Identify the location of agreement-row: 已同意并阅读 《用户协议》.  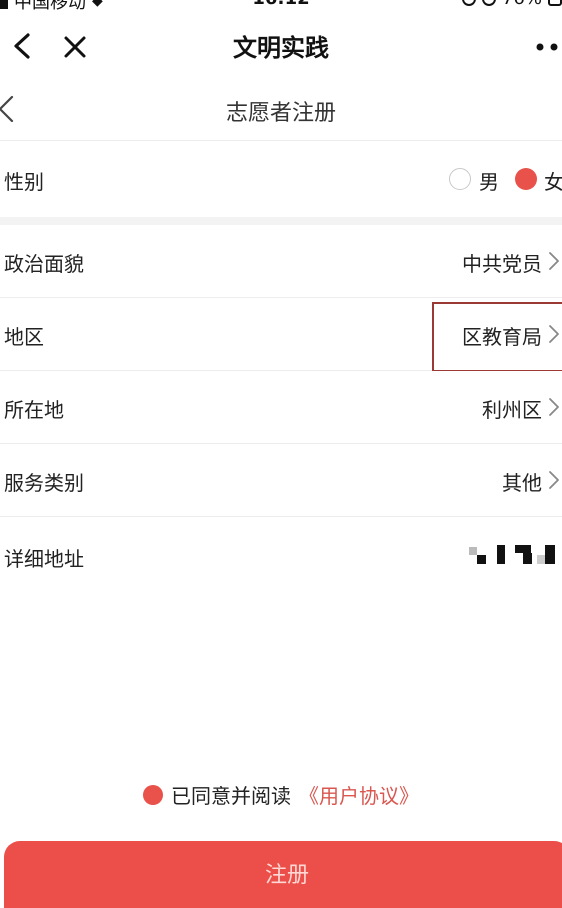
(281, 795).